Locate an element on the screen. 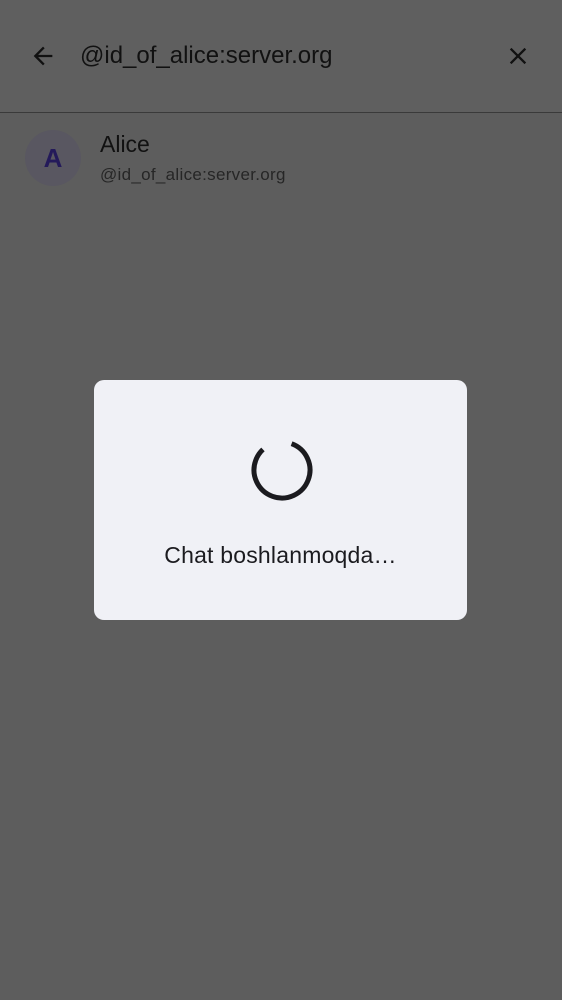  user-display-name: Alice is located at coordinates (125, 144).